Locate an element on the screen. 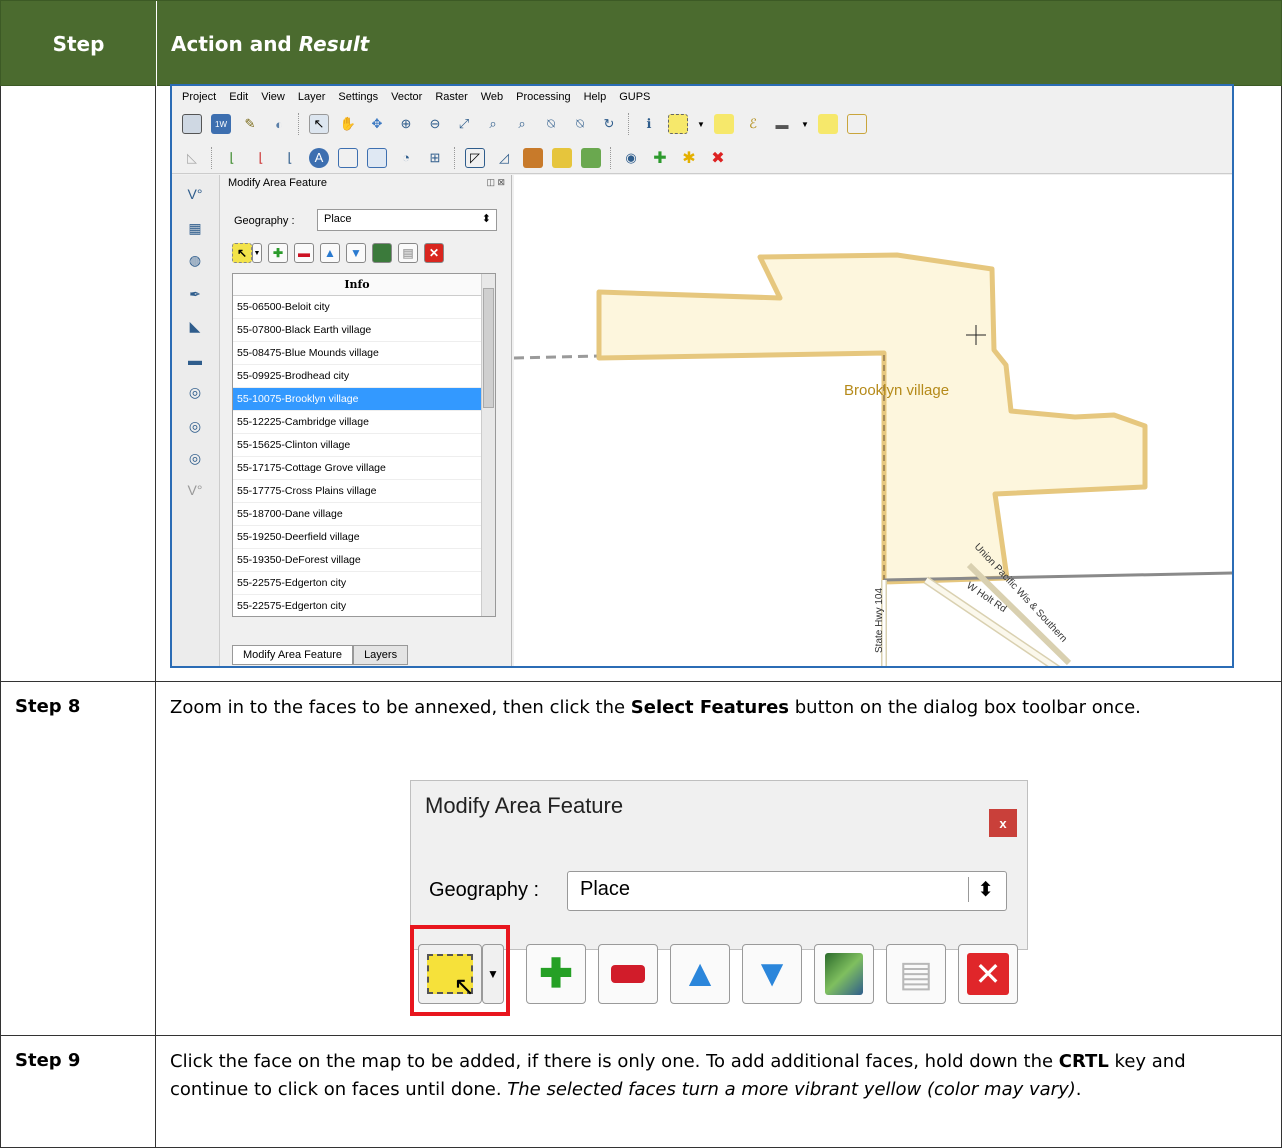 The width and height of the screenshot is (1282, 1148). zoom-selection-icon: ⌕ is located at coordinates (493, 124).